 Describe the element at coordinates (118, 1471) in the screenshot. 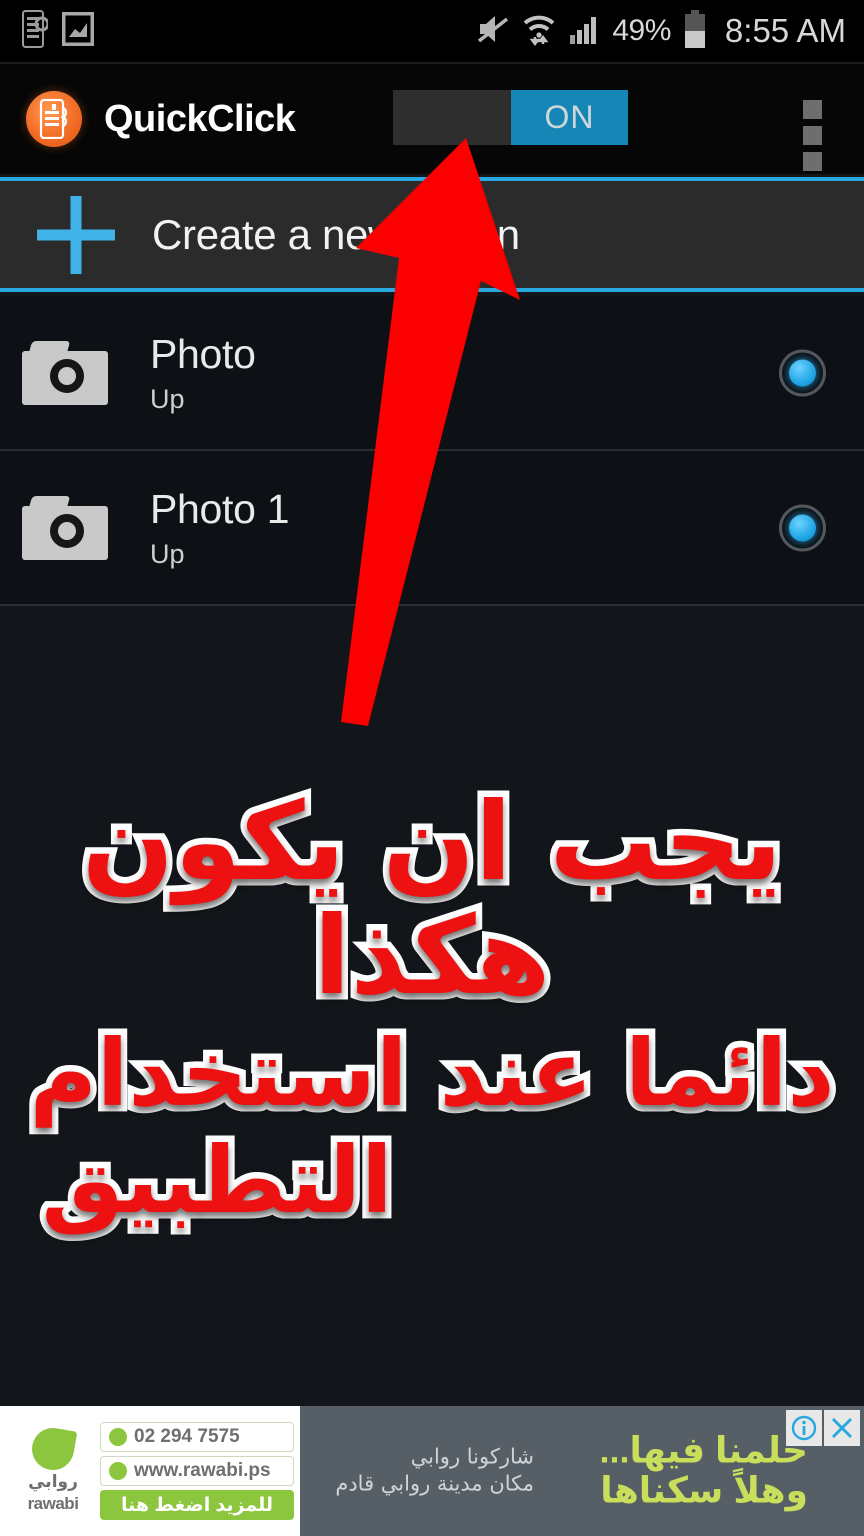

I see `globe-icon` at that location.